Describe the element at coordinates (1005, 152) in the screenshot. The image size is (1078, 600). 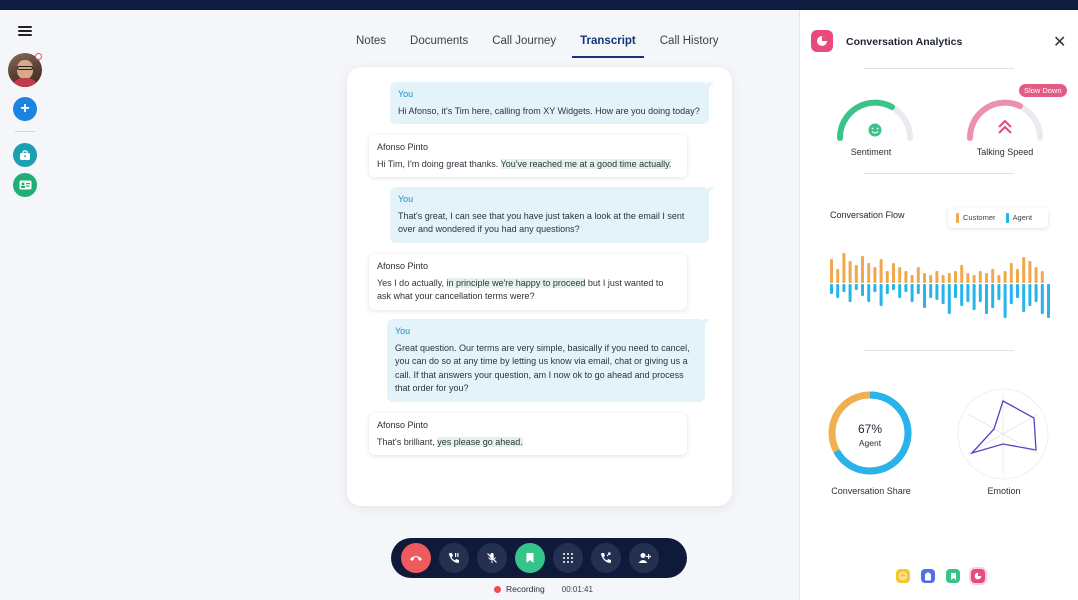
I see `talking-speed-label: Talking Speed` at that location.